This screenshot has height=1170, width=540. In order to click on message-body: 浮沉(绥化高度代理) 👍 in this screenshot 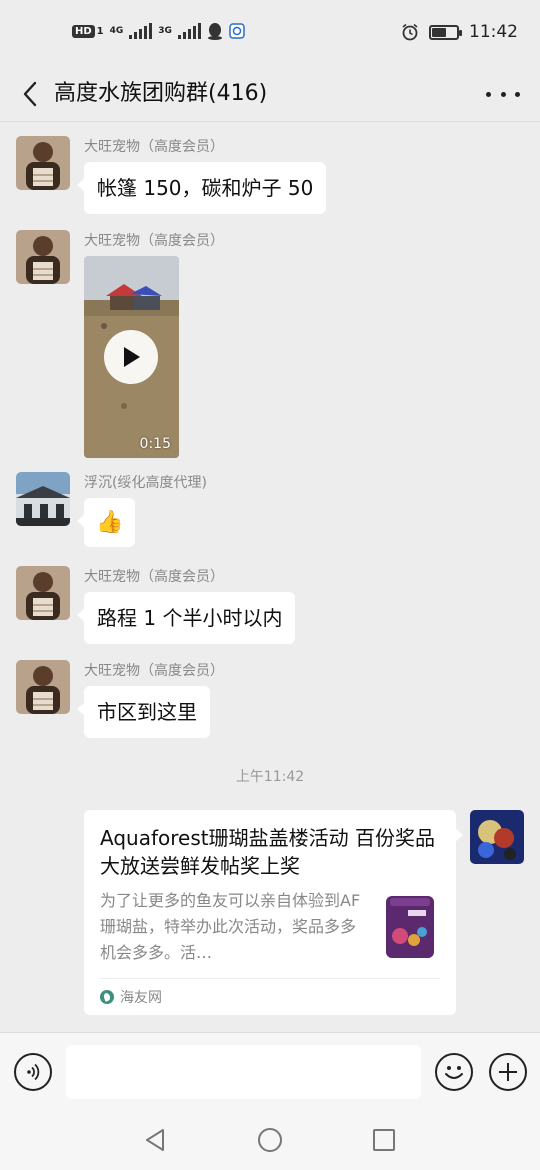, I will do `click(141, 509)`.